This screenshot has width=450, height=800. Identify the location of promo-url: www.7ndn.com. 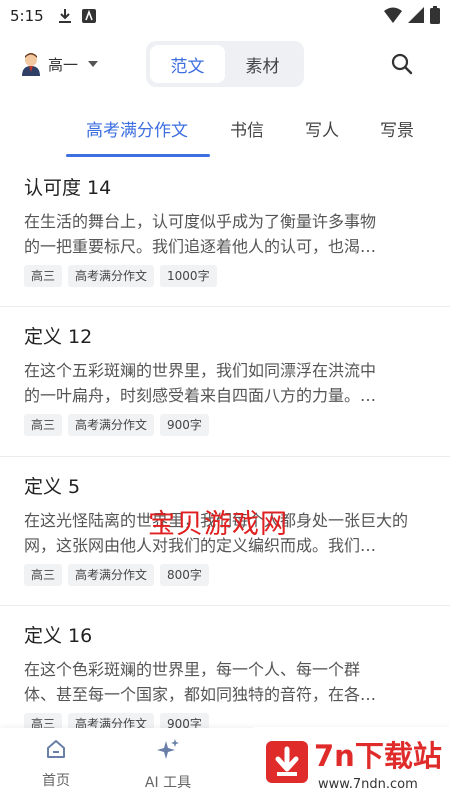
(368, 784).